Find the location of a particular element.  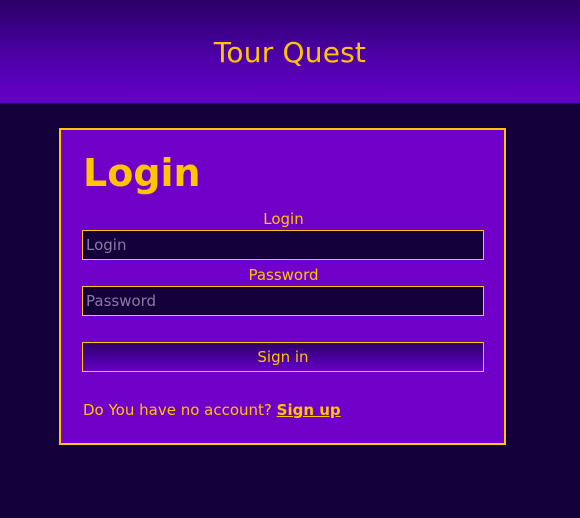

app-title: Tour Quest is located at coordinates (290, 52).